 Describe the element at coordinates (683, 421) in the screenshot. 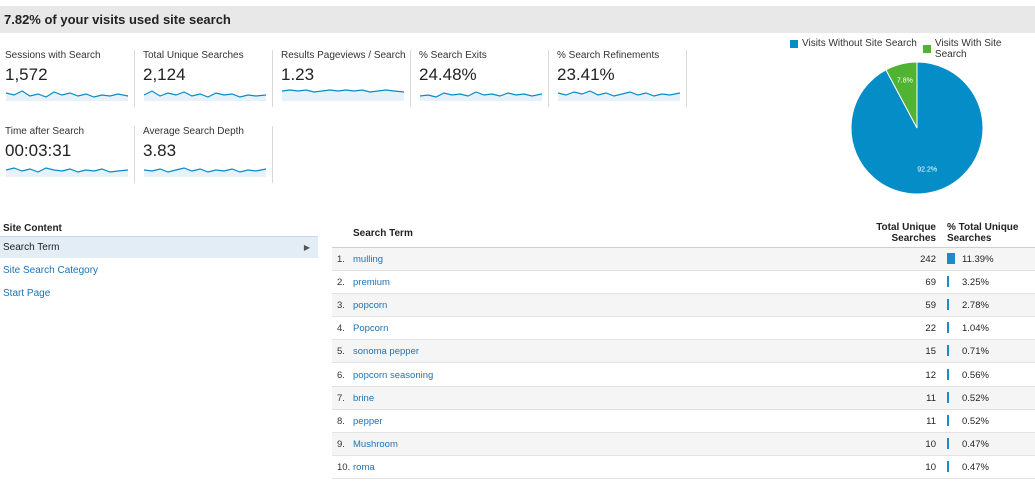

I see `table-row: 8. pepper 11 0.52%` at that location.